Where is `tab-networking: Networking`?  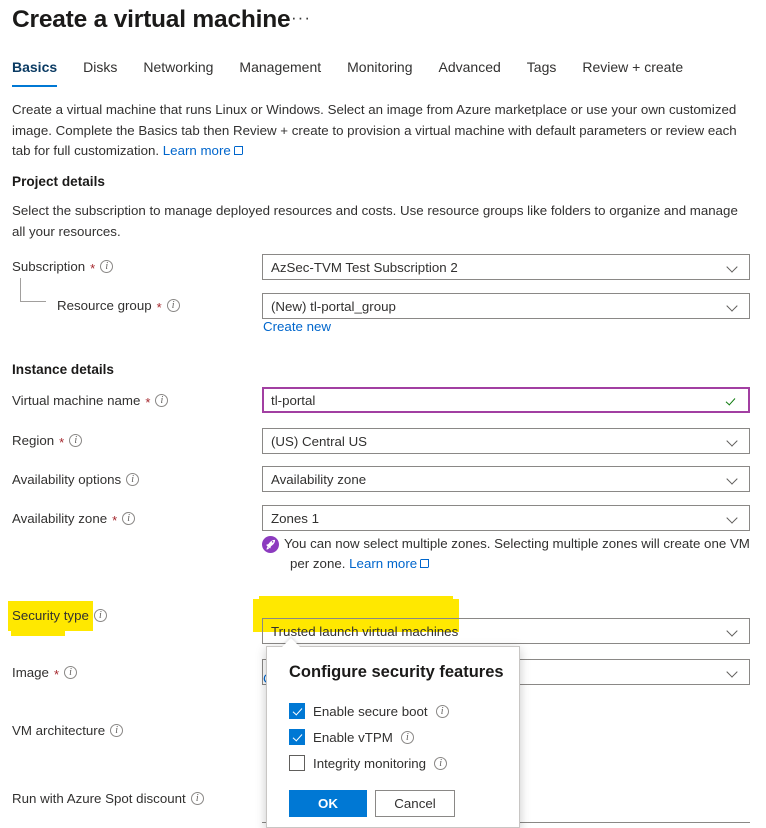 tab-networking: Networking is located at coordinates (178, 67).